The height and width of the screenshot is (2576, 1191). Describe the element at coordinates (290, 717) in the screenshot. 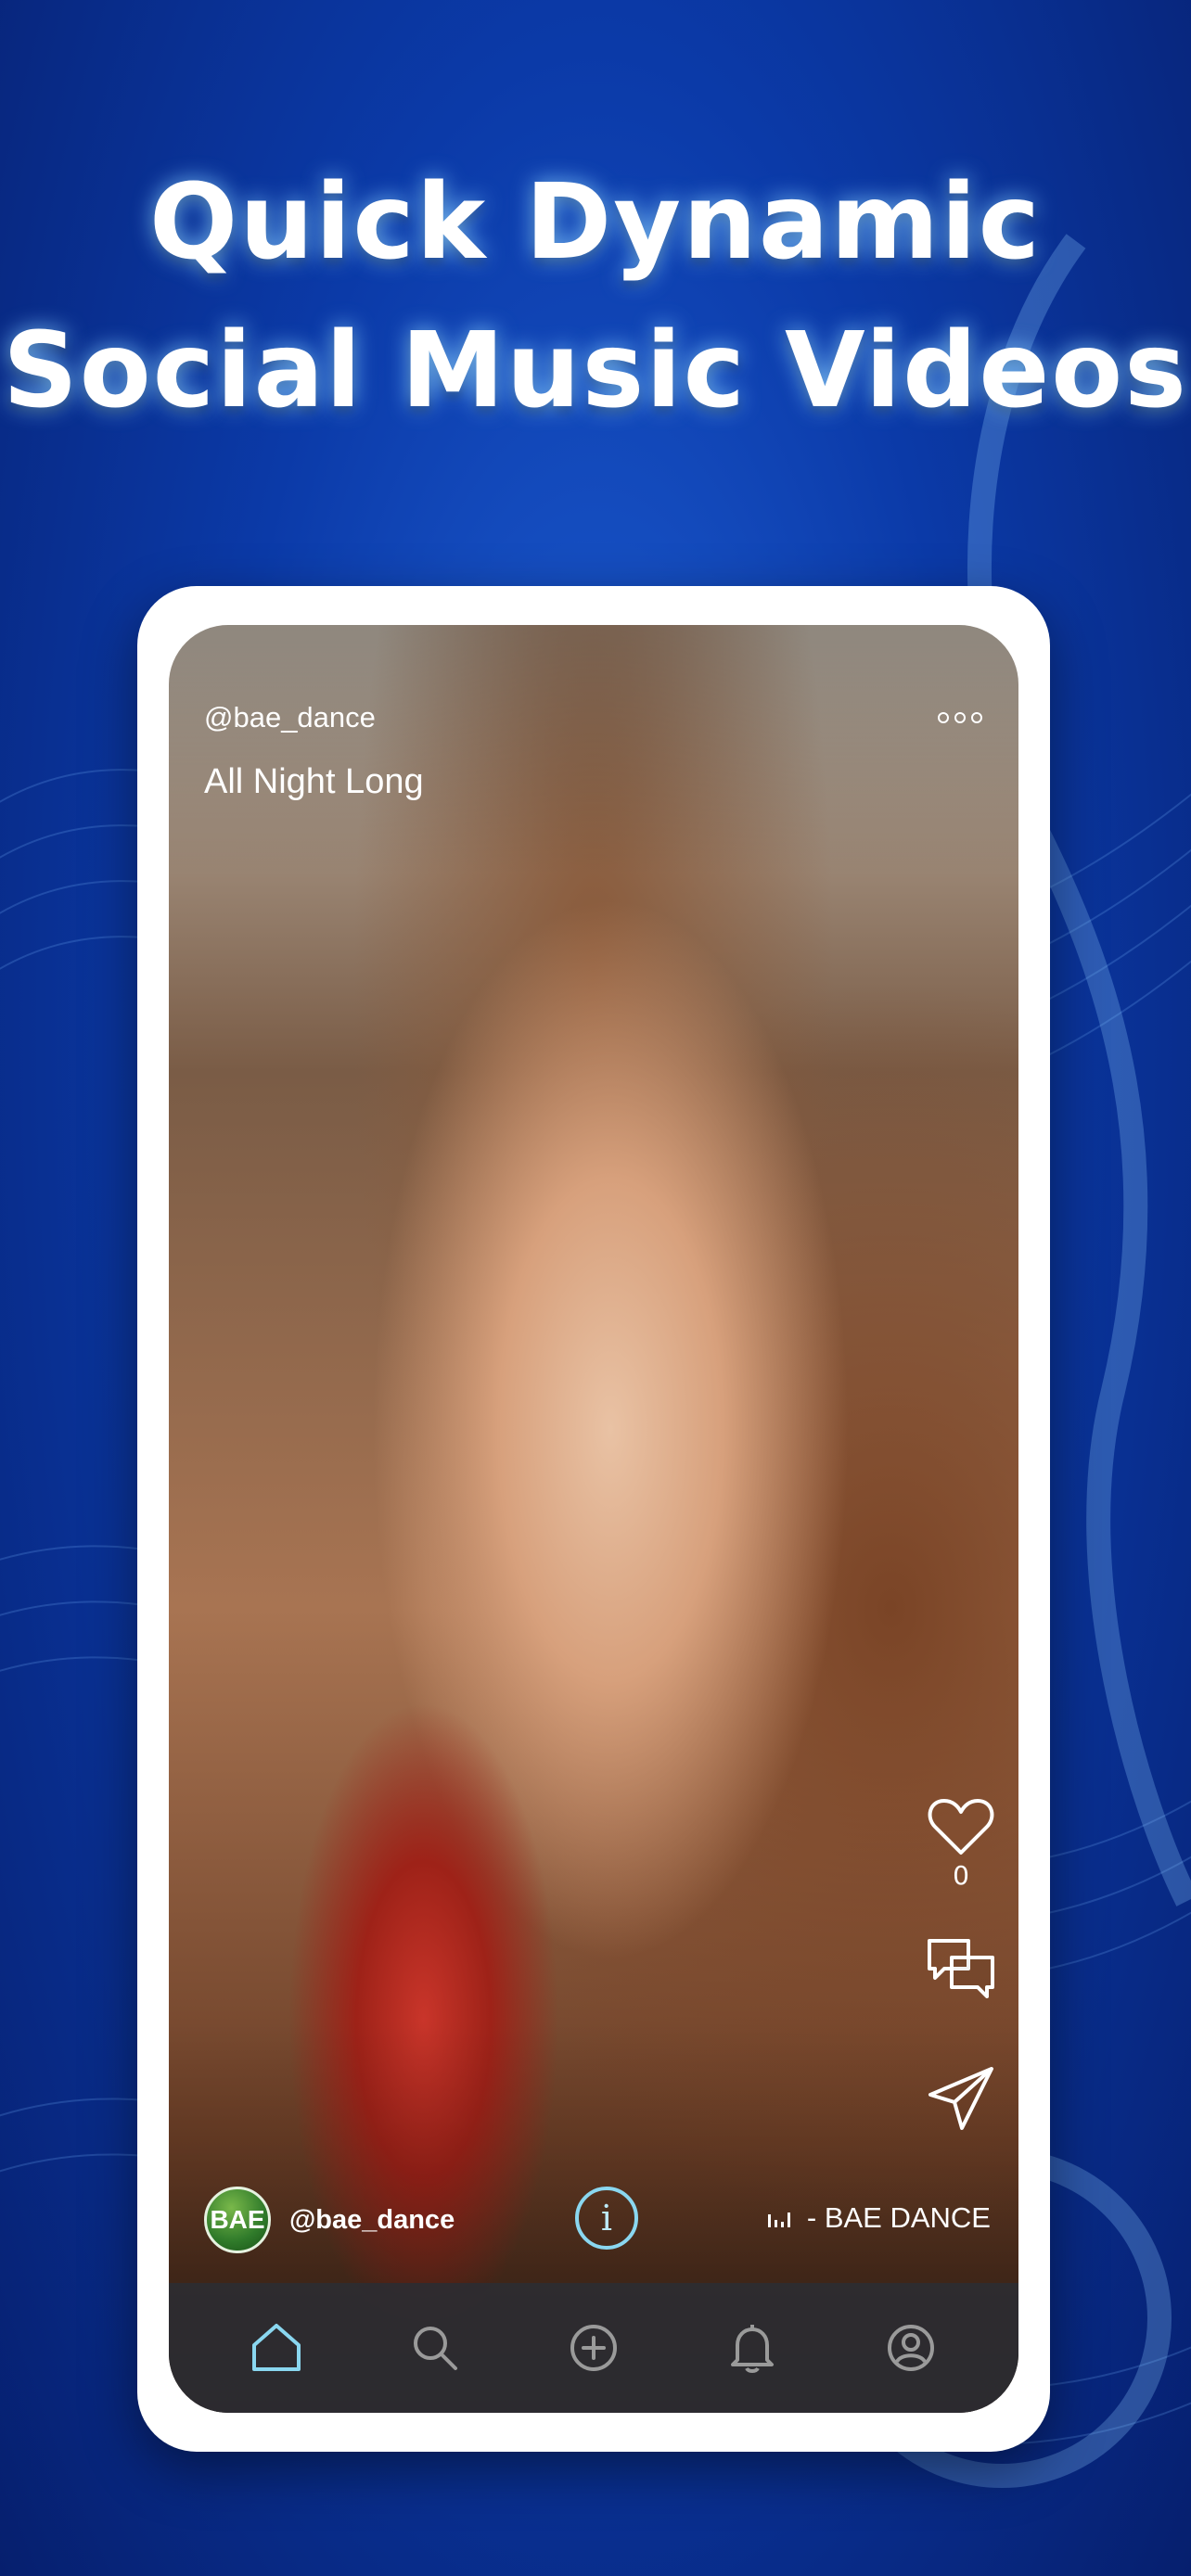

I see `top-username: @bae_dance` at that location.